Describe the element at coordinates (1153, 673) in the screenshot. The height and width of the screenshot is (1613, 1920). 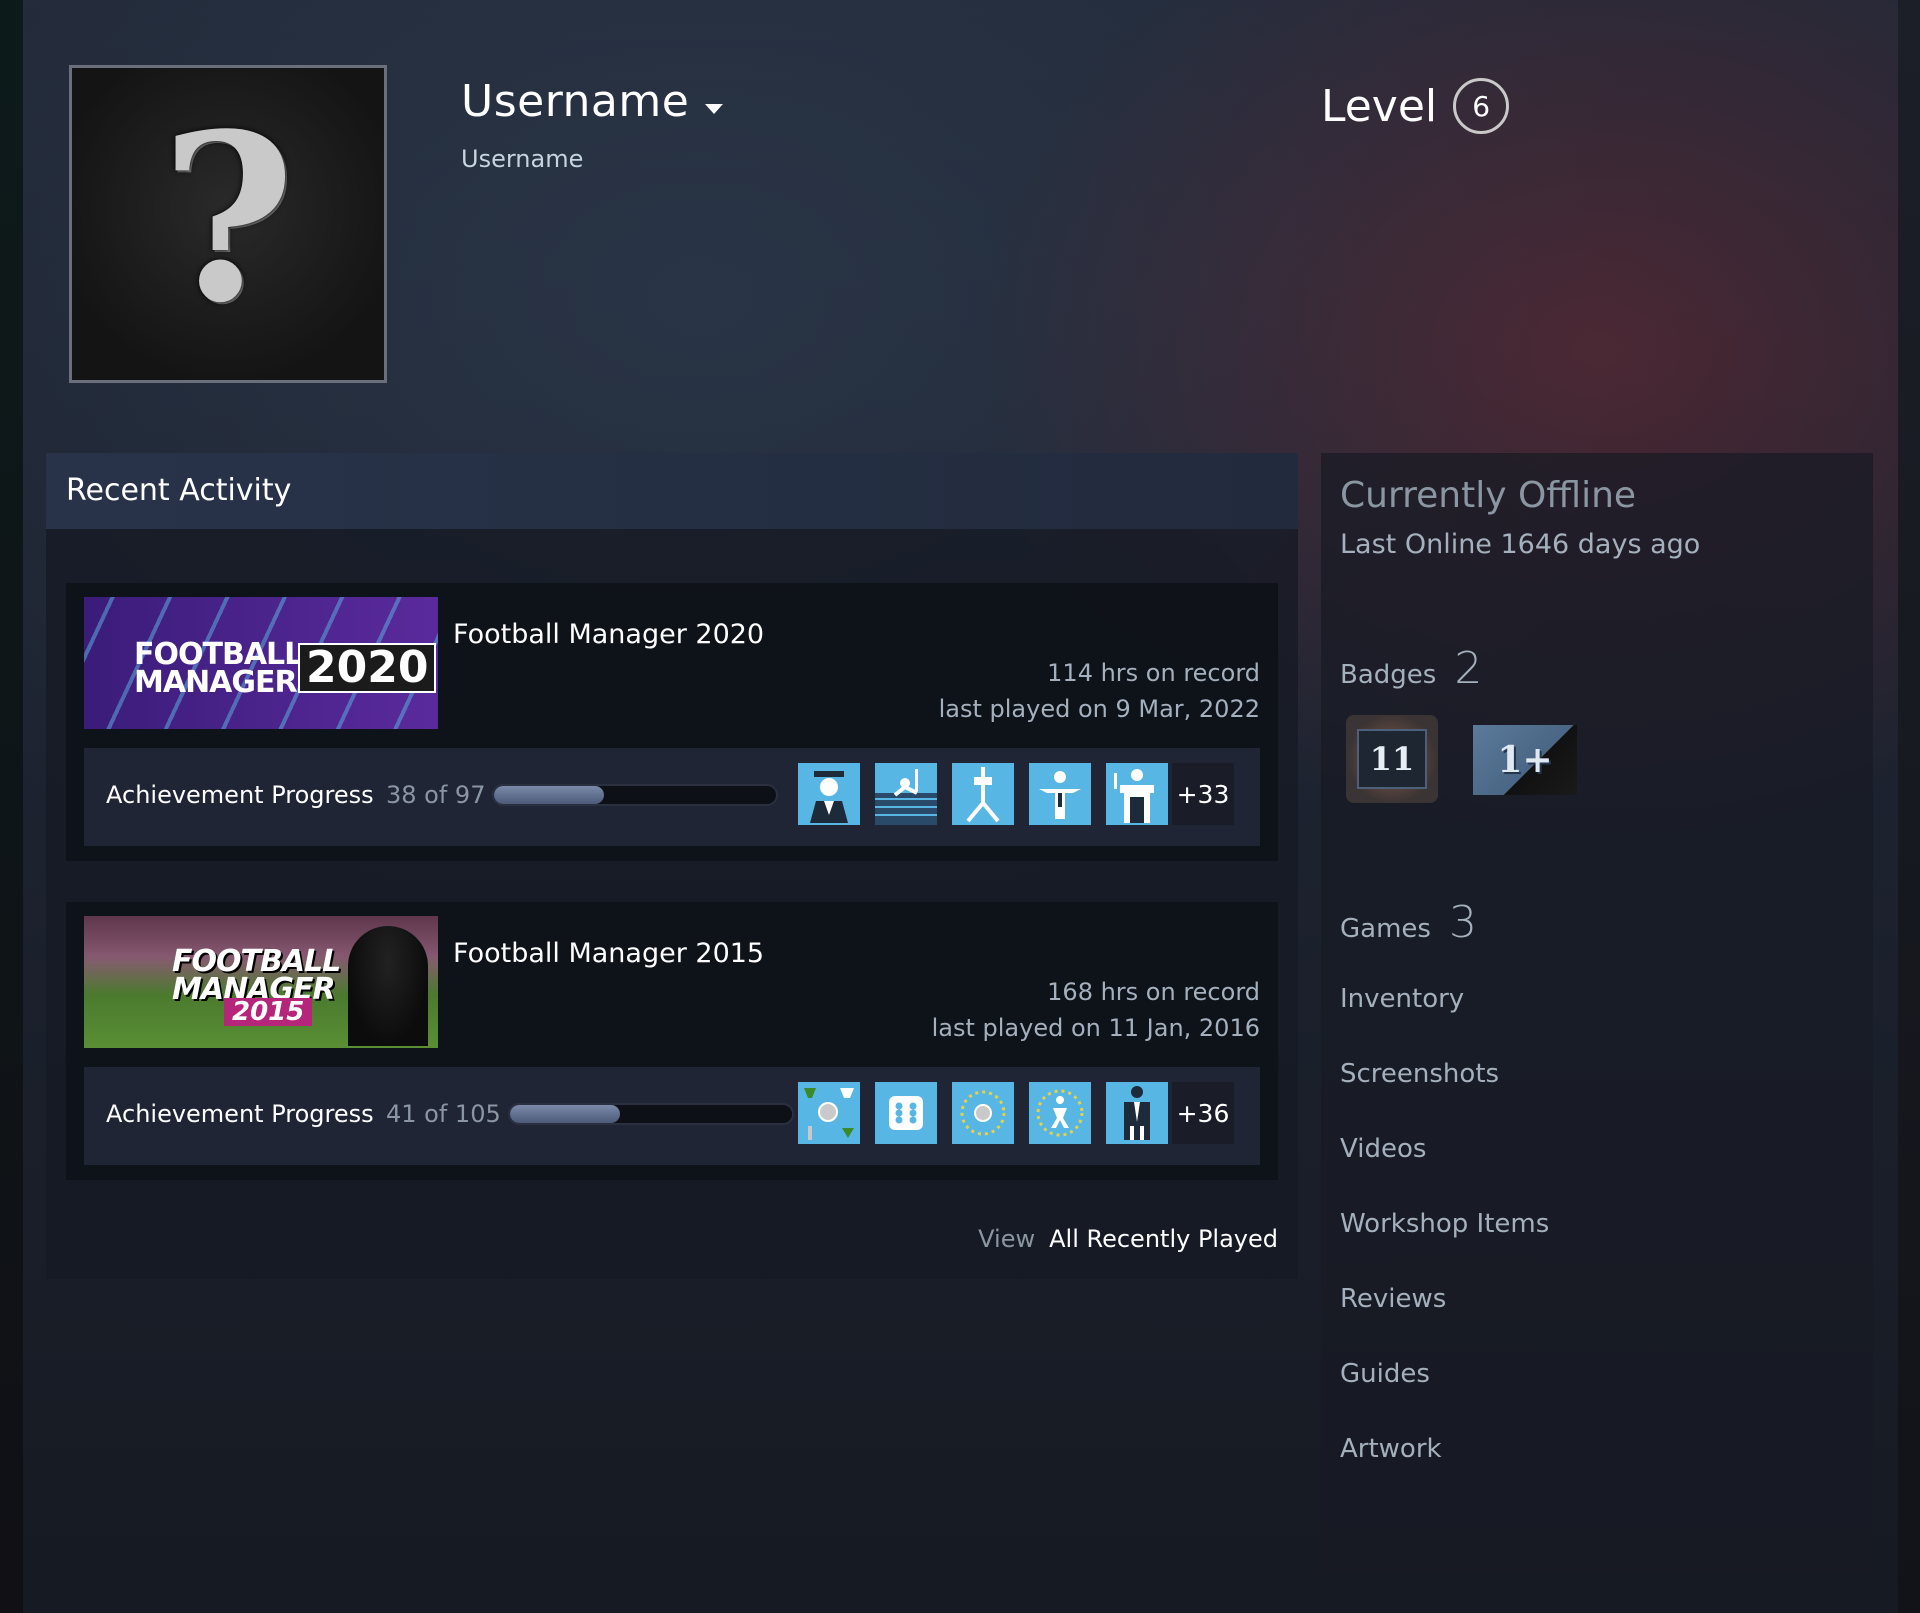
I see `game-hours-on-record: 114 hrs on record` at that location.